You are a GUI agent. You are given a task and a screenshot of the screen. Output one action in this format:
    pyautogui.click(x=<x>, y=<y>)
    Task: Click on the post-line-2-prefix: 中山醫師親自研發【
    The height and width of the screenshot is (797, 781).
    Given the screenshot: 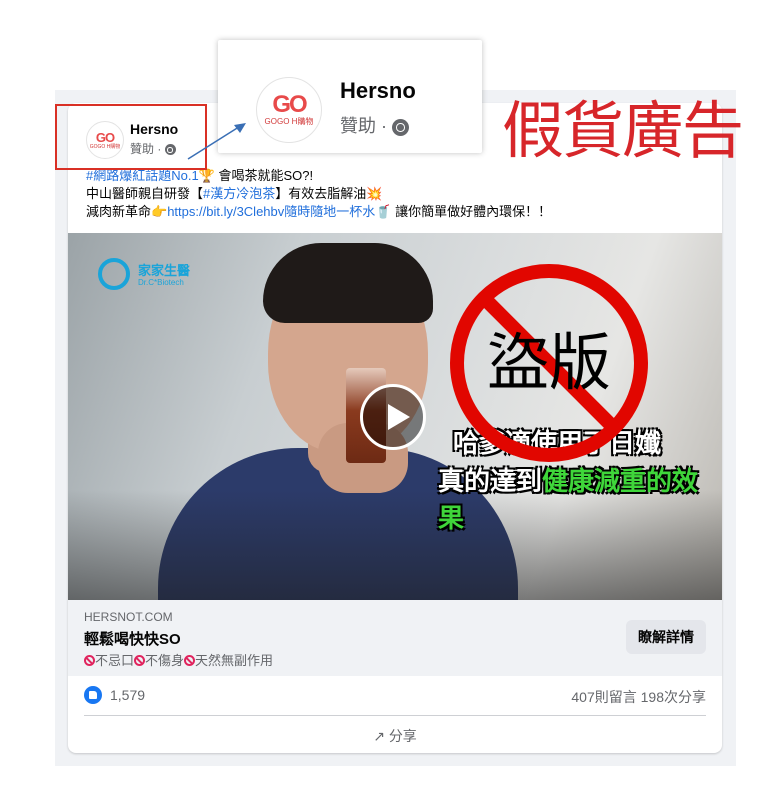 What is the action you would take?
    pyautogui.click(x=145, y=193)
    